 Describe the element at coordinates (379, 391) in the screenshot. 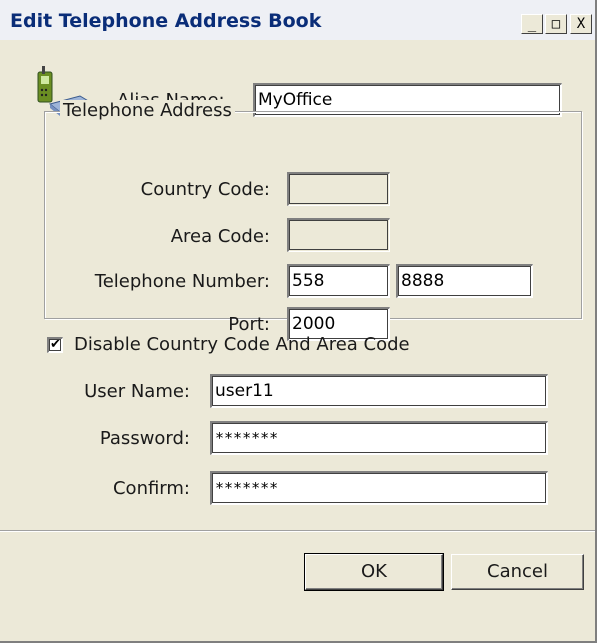

I see `user-name-input: user11` at that location.